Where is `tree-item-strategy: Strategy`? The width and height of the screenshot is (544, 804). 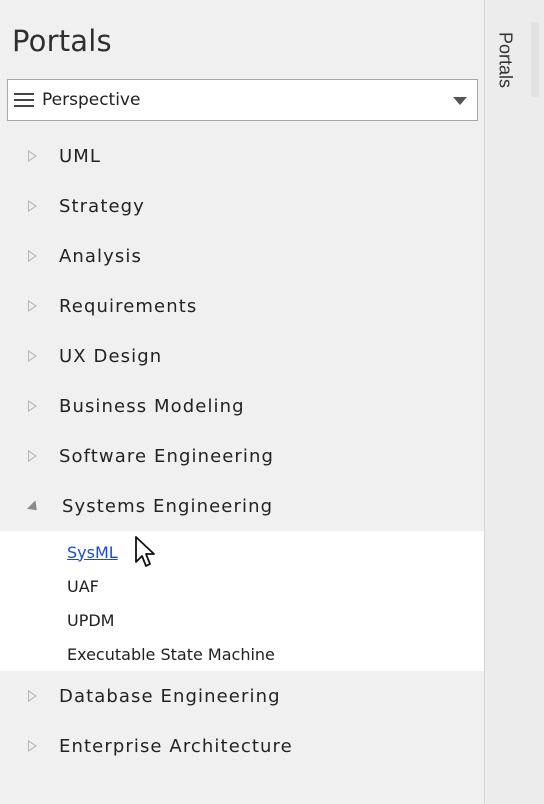 tree-item-strategy: Strategy is located at coordinates (242, 206).